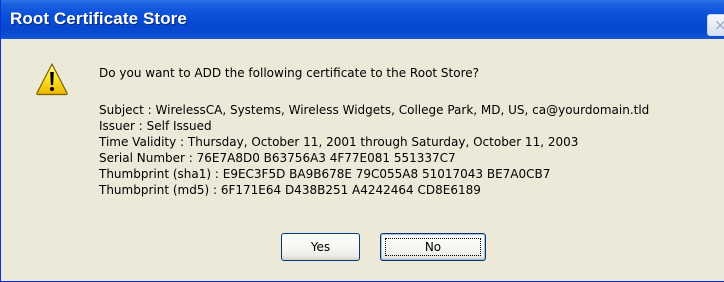 This screenshot has width=724, height=282. I want to click on close-button: ×, so click(715, 25).